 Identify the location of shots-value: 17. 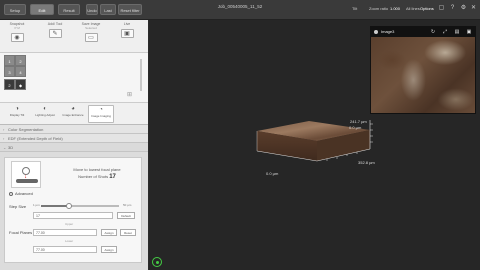
(112, 177).